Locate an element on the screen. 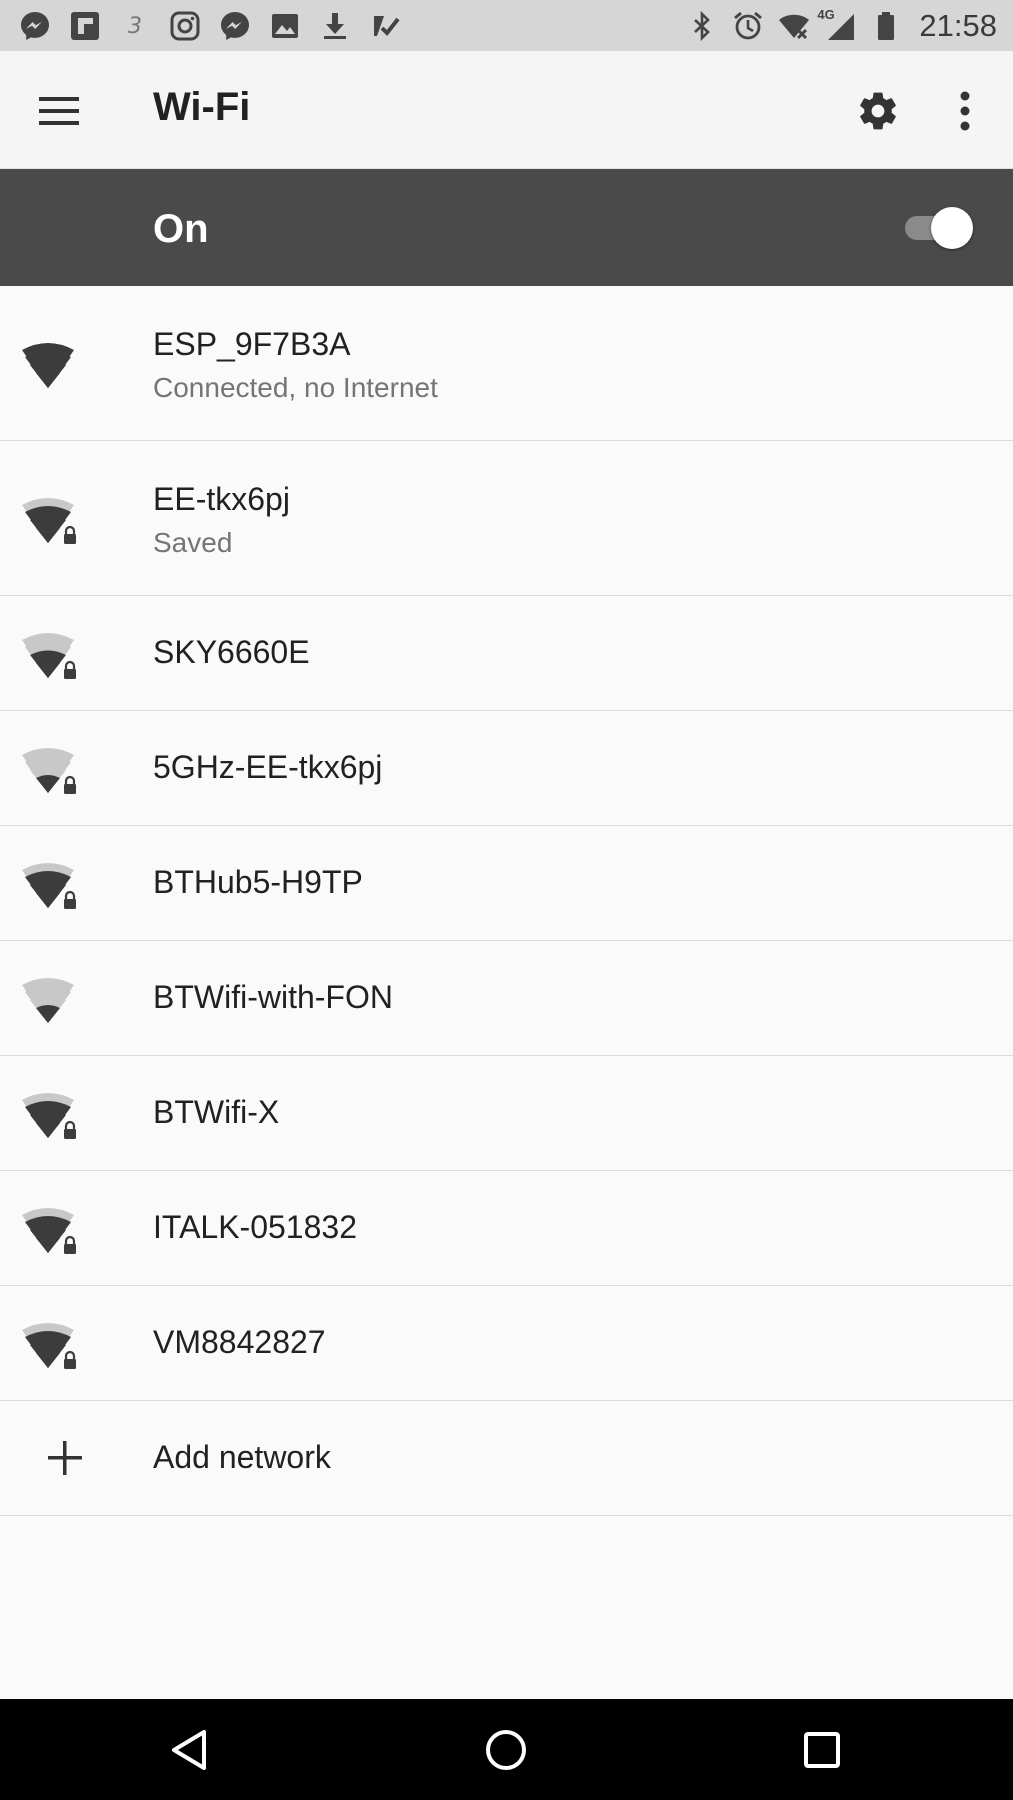 The height and width of the screenshot is (1800, 1013). network-row: EE-tkx6pj Saved is located at coordinates (506, 518).